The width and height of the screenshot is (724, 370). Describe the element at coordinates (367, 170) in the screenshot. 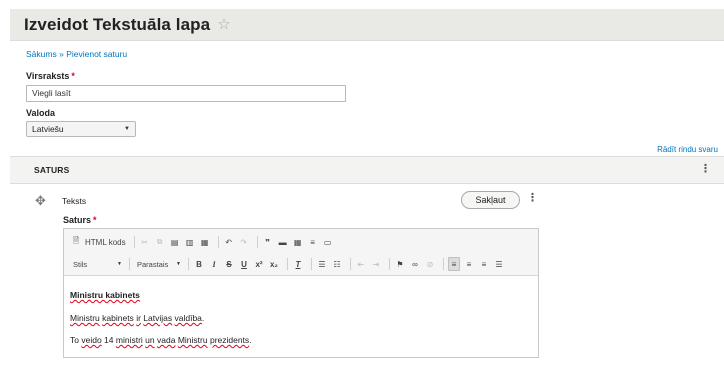

I see `saturs-section-header: SATURS` at that location.